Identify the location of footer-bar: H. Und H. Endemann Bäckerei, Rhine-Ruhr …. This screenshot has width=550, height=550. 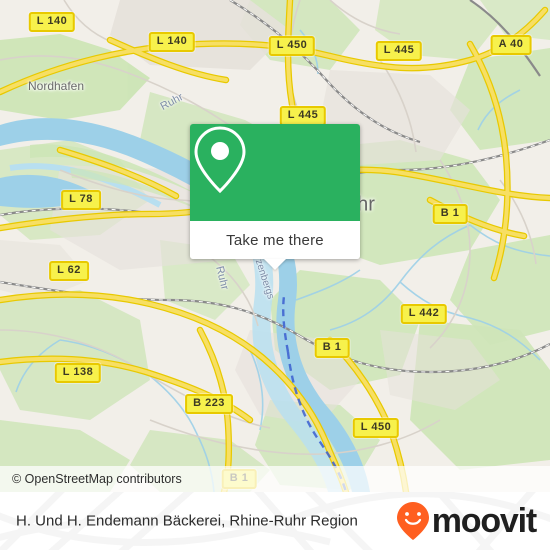
(275, 521).